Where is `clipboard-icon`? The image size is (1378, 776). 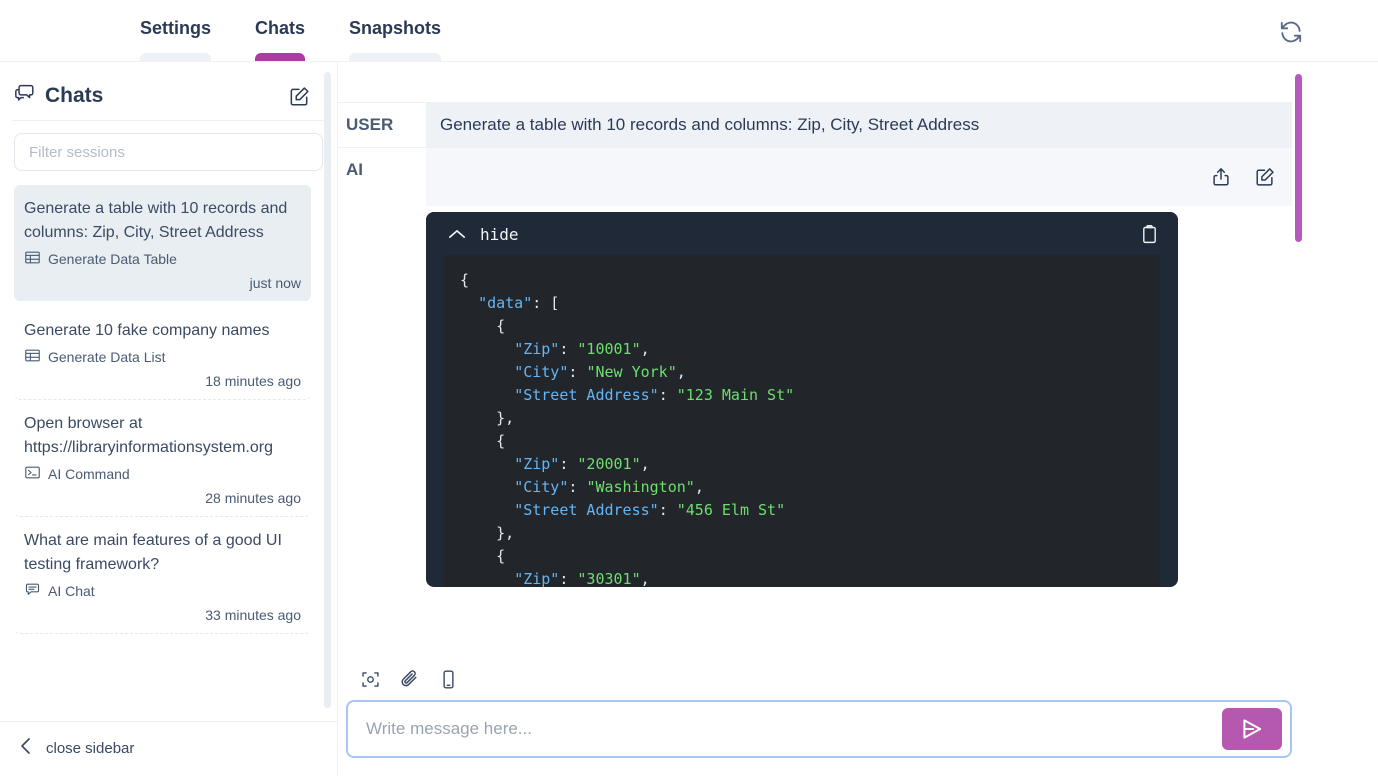
clipboard-icon is located at coordinates (1149, 234).